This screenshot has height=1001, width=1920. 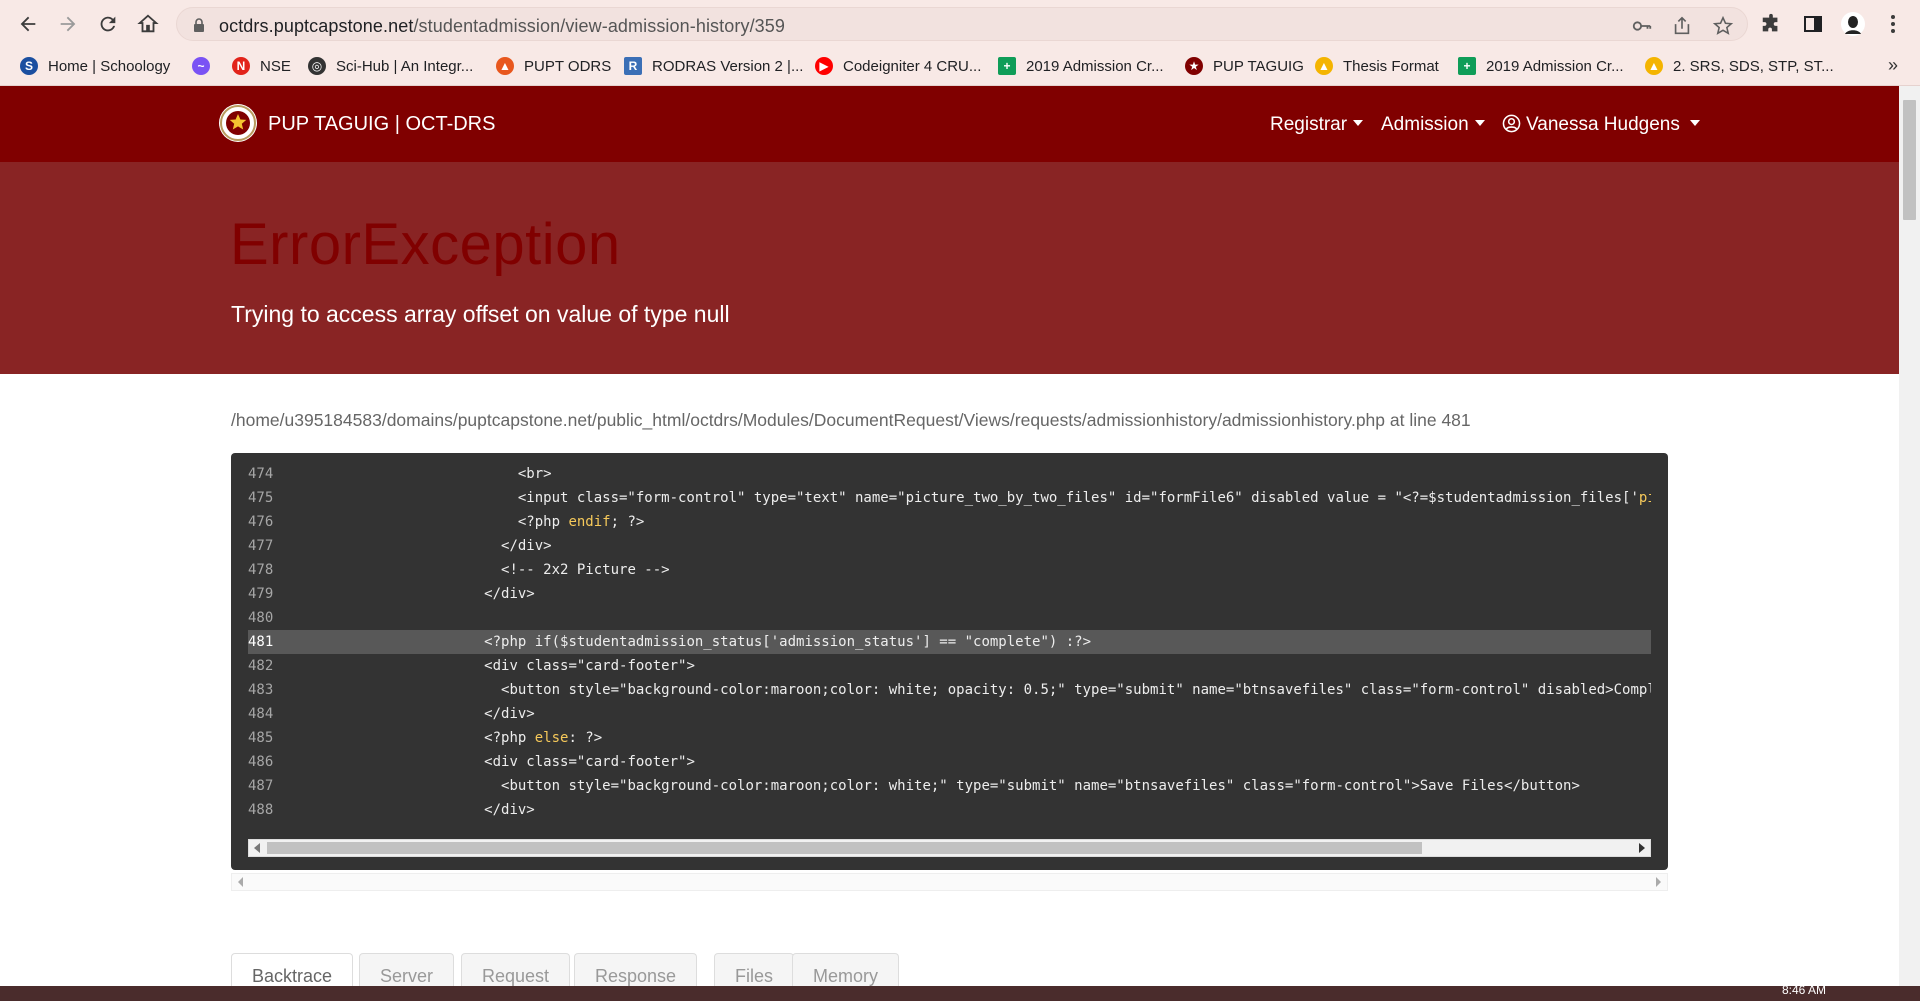 What do you see at coordinates (467, 474) in the screenshot?
I see `code-text: <br>` at bounding box center [467, 474].